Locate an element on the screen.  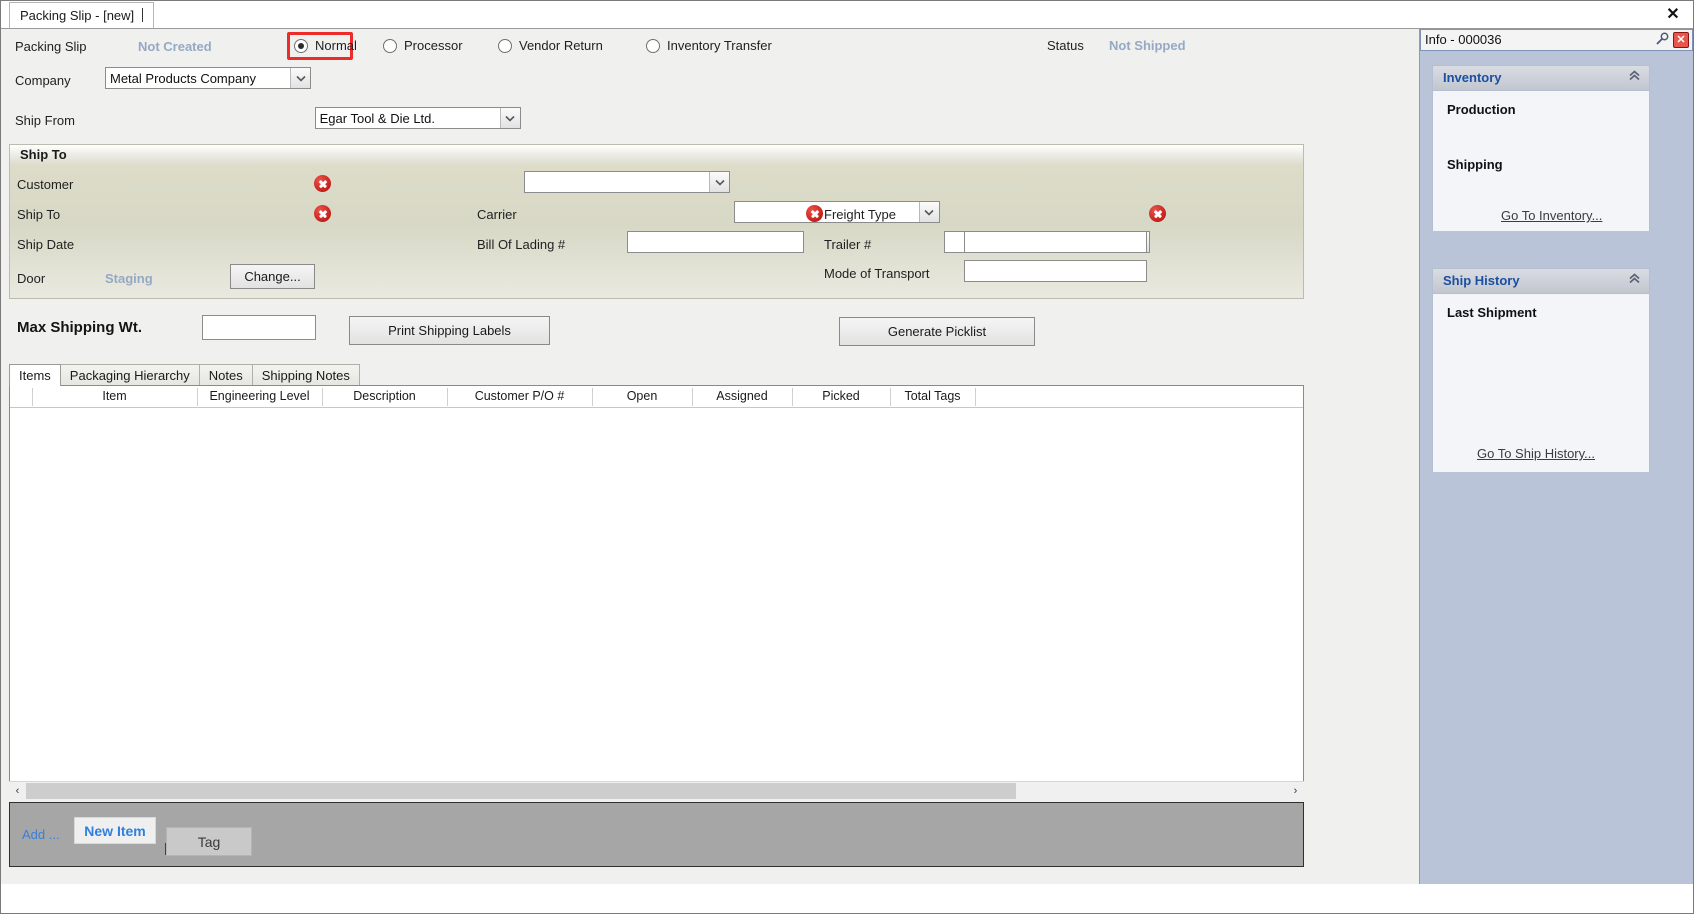
trailer-input is located at coordinates (1055, 242).